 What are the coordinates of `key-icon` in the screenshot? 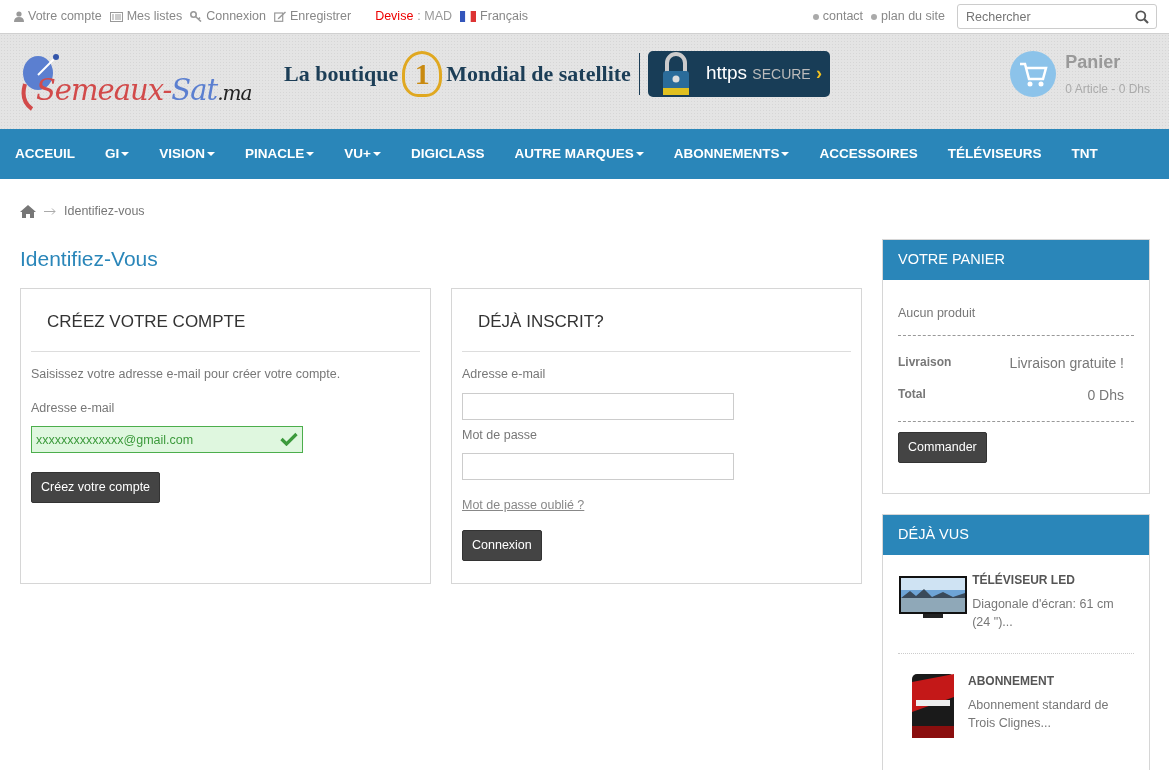 It's located at (196, 16).